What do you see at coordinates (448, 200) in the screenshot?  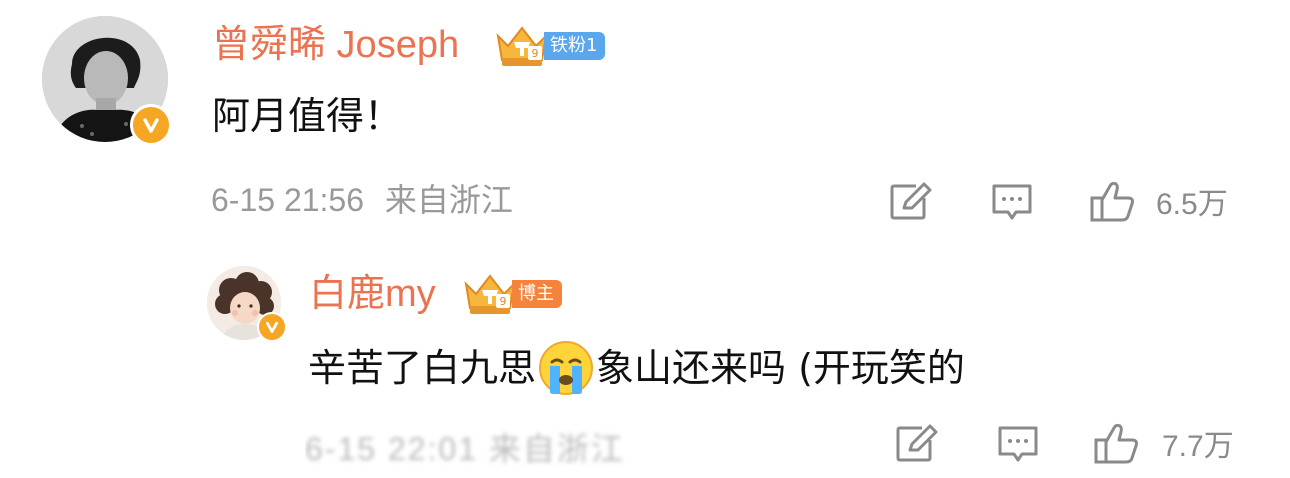 I see `location: 来自浙江` at bounding box center [448, 200].